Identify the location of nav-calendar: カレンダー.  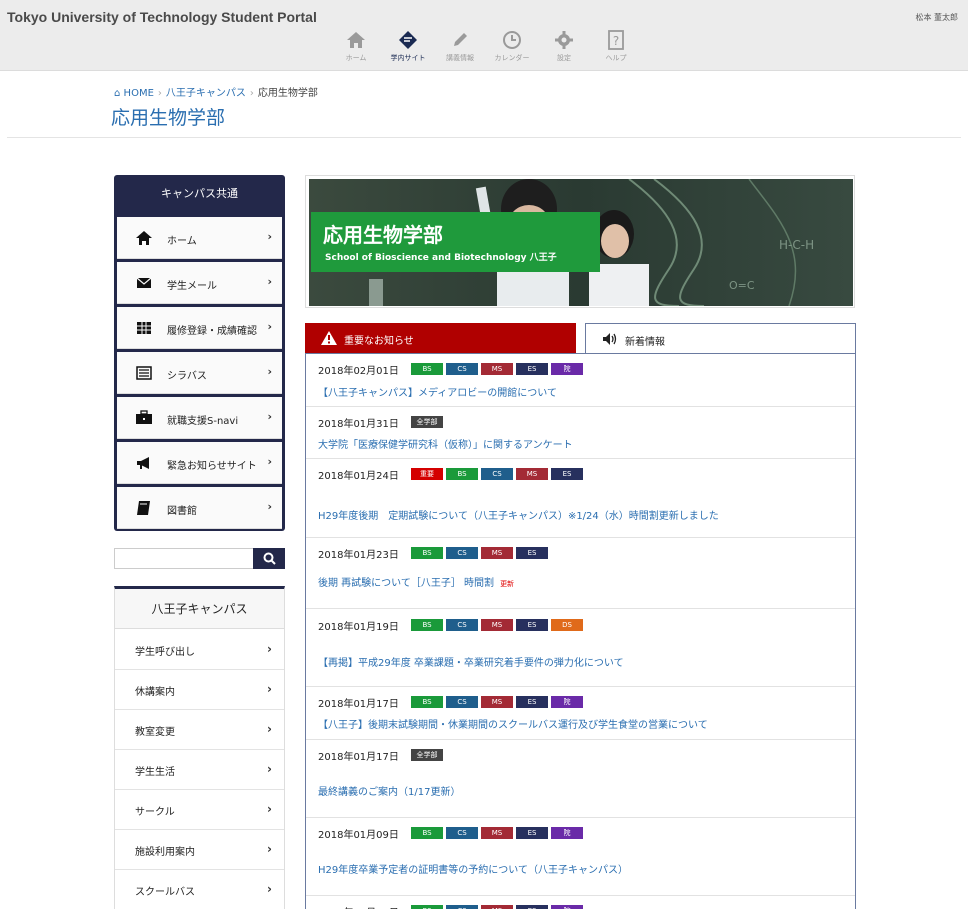
(512, 46).